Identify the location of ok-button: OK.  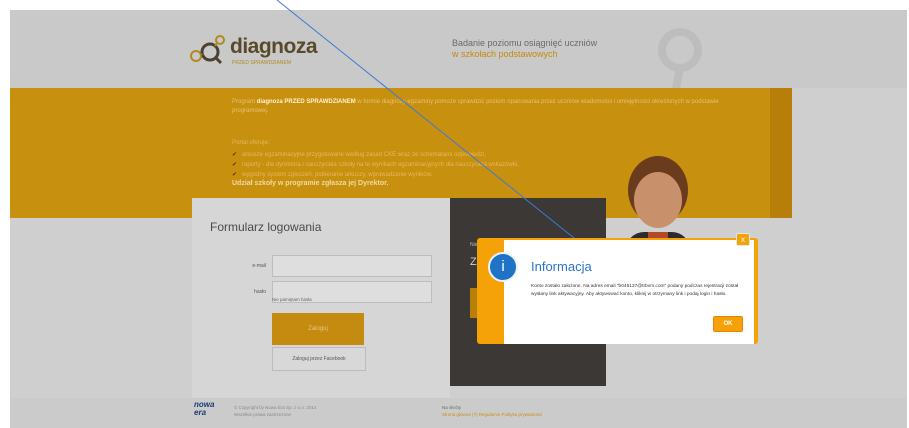
(728, 324).